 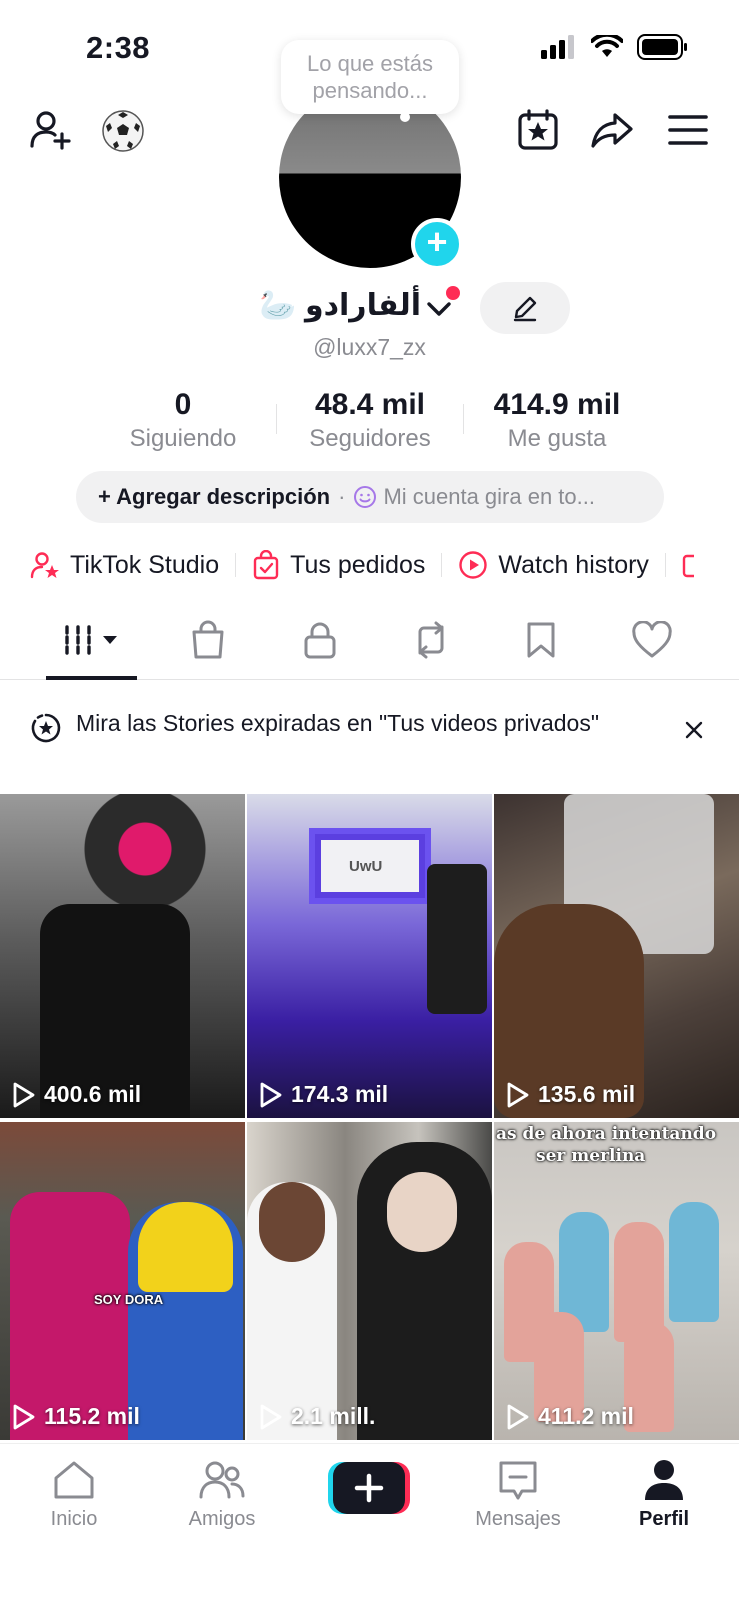 What do you see at coordinates (473, 565) in the screenshot?
I see `play-circle-icon` at bounding box center [473, 565].